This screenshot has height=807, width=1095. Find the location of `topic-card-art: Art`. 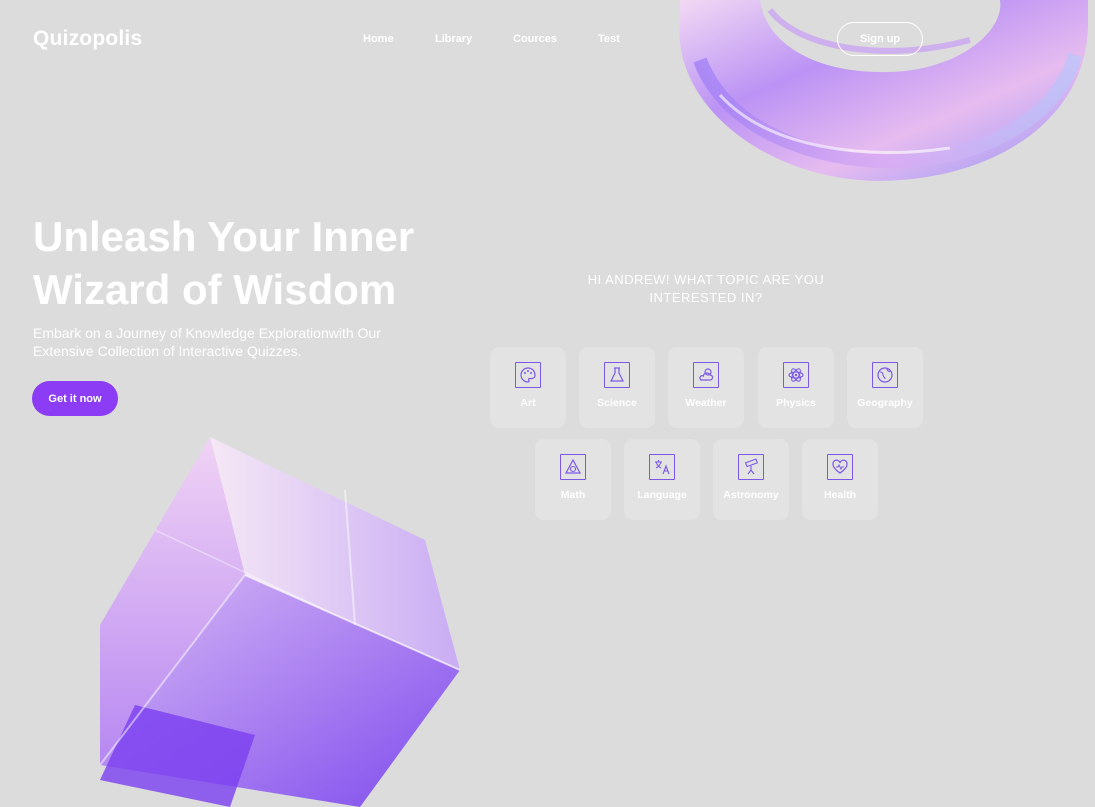

topic-card-art: Art is located at coordinates (528, 387).